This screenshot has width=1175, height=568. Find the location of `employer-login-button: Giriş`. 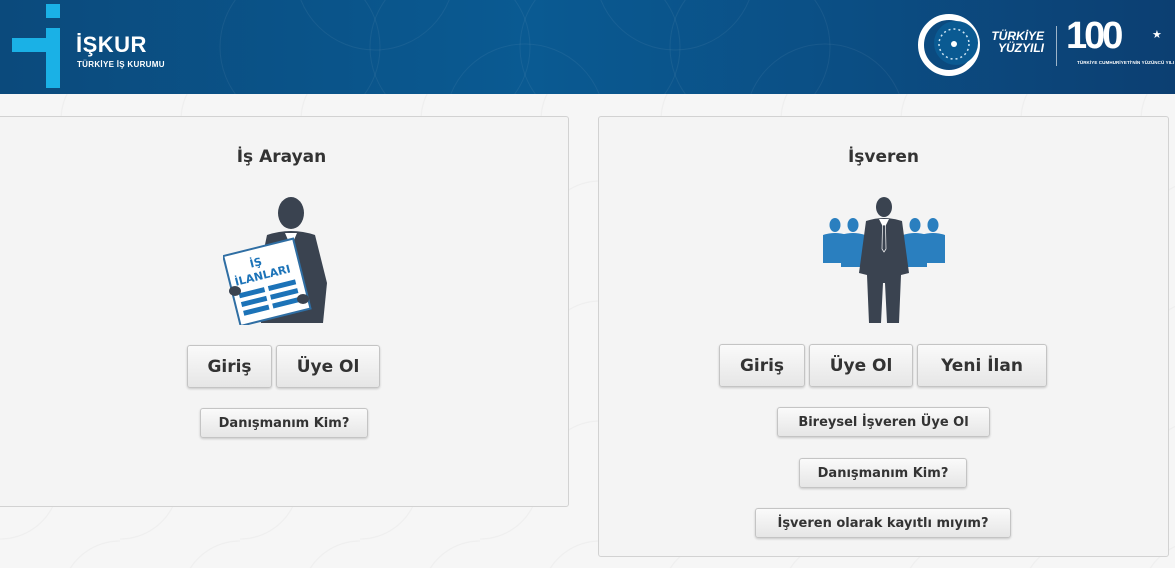

employer-login-button: Giriş is located at coordinates (762, 365).